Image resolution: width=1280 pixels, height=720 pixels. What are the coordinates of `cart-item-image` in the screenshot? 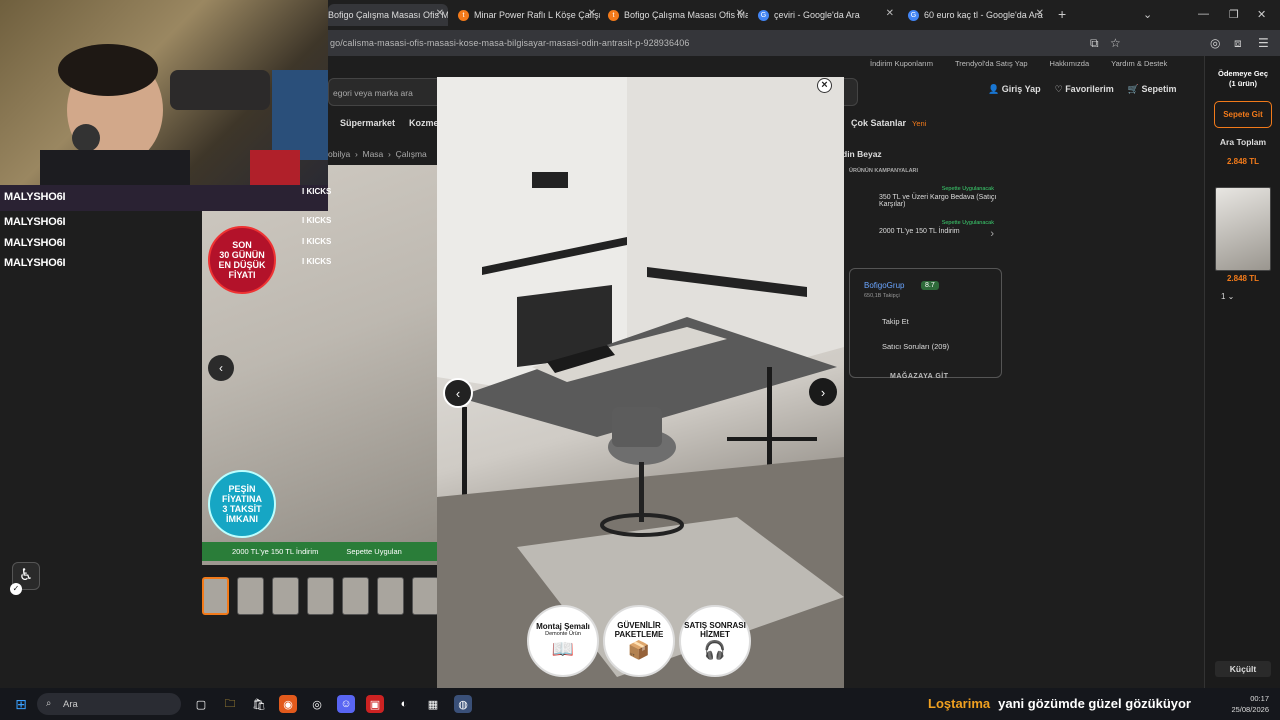 It's located at (1243, 229).